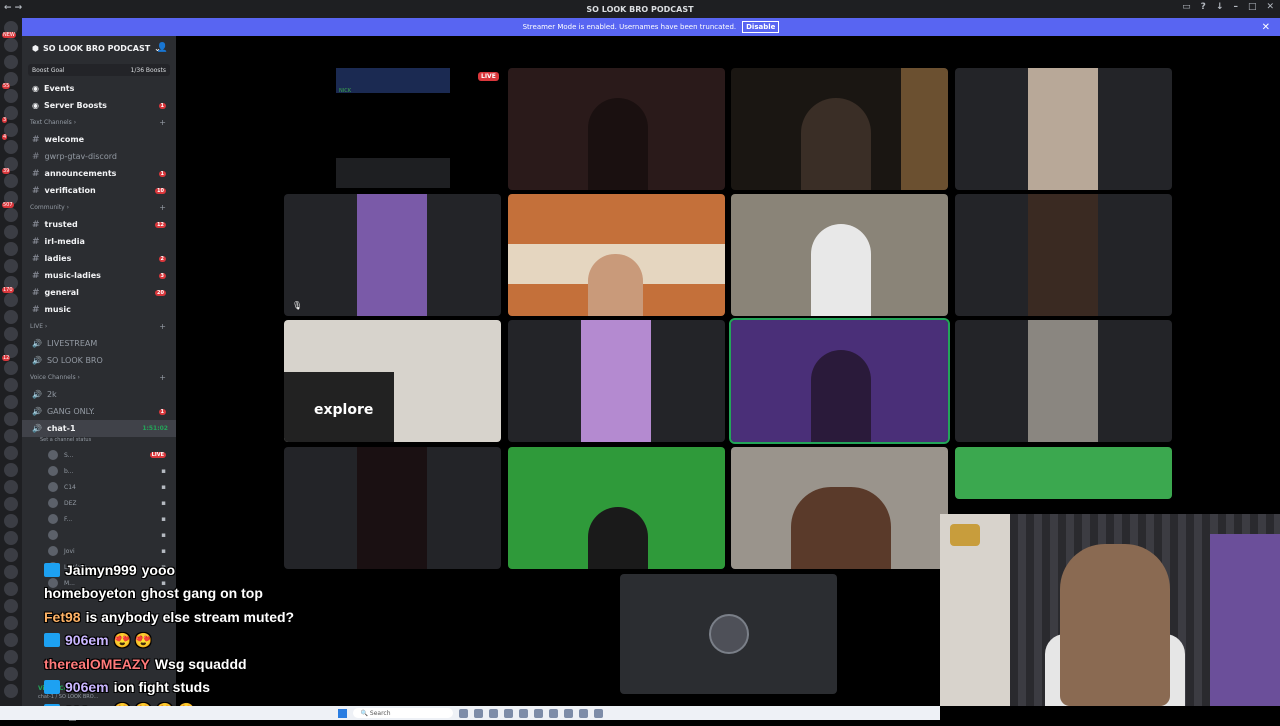 This screenshot has width=1280, height=726. I want to click on sidebar-item-events: ◉ Events, so click(99, 88).